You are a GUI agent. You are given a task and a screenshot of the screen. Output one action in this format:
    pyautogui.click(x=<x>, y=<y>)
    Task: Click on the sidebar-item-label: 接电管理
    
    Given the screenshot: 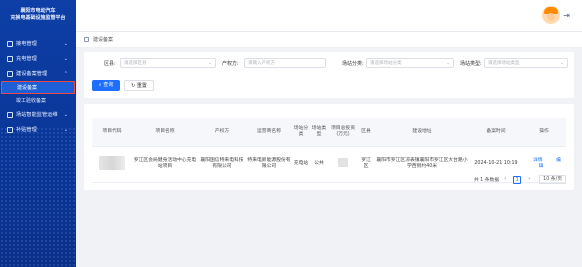 What is the action you would take?
    pyautogui.click(x=26, y=44)
    